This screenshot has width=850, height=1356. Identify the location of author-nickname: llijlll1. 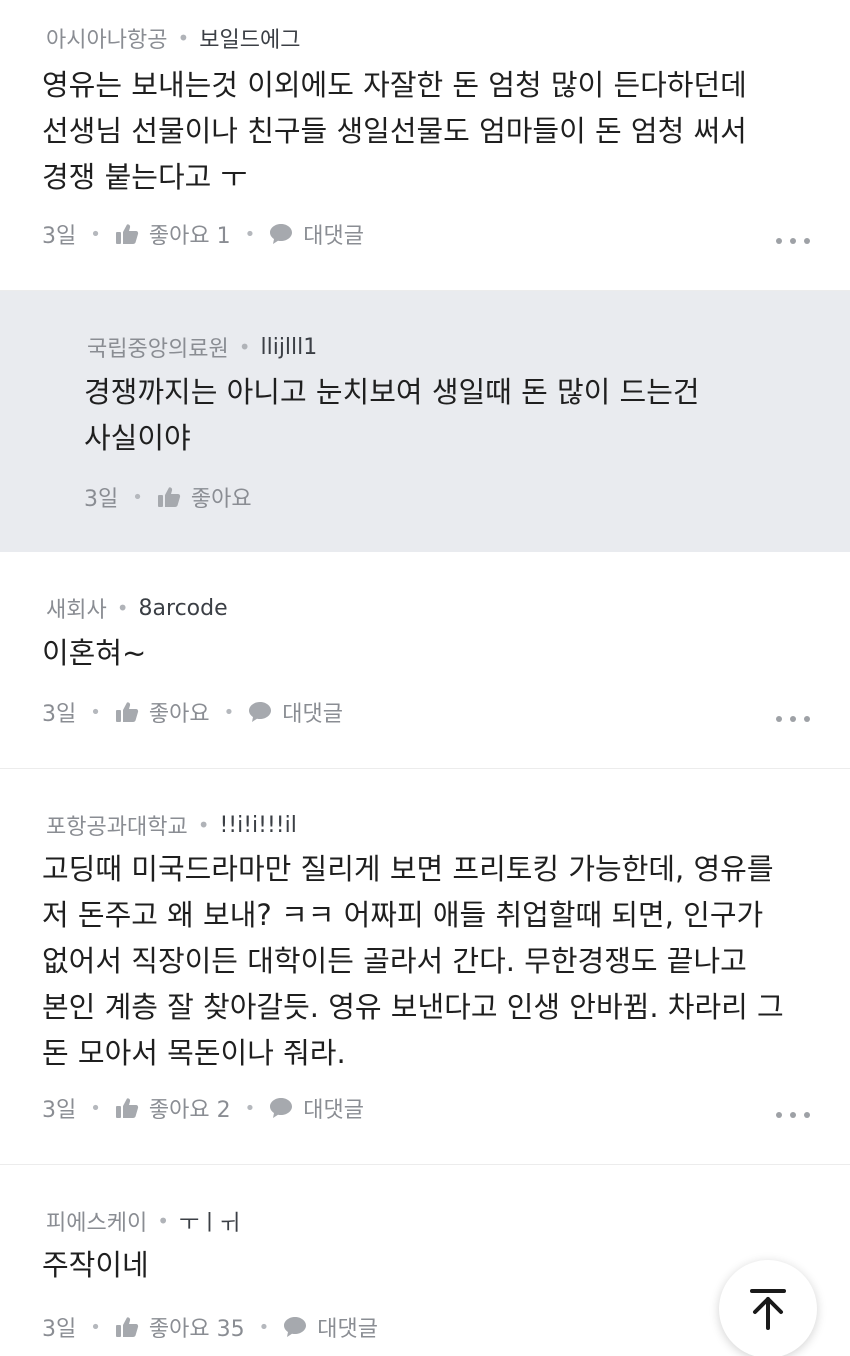
(288, 347).